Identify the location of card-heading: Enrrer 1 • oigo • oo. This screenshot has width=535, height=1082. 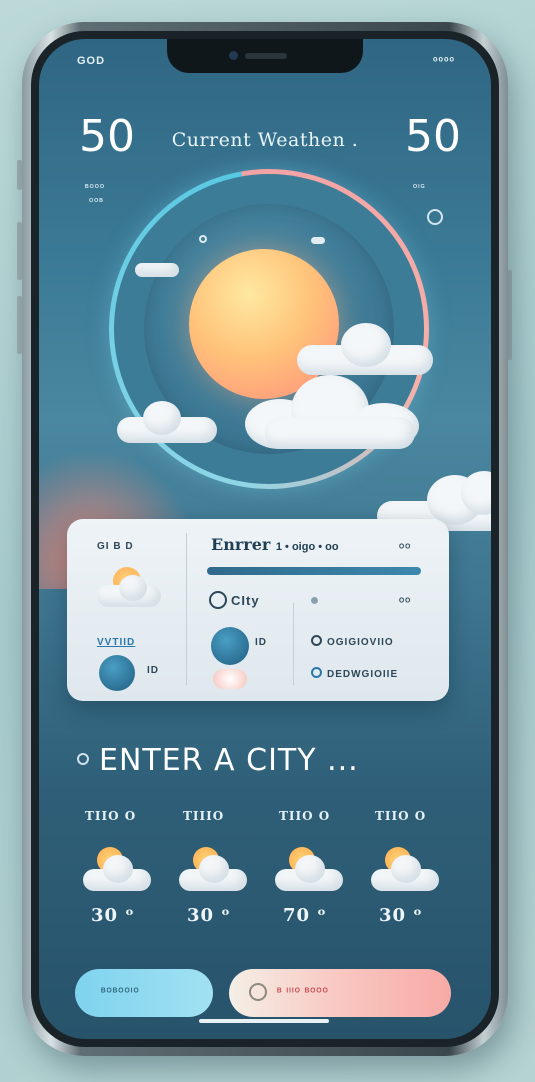
(275, 544).